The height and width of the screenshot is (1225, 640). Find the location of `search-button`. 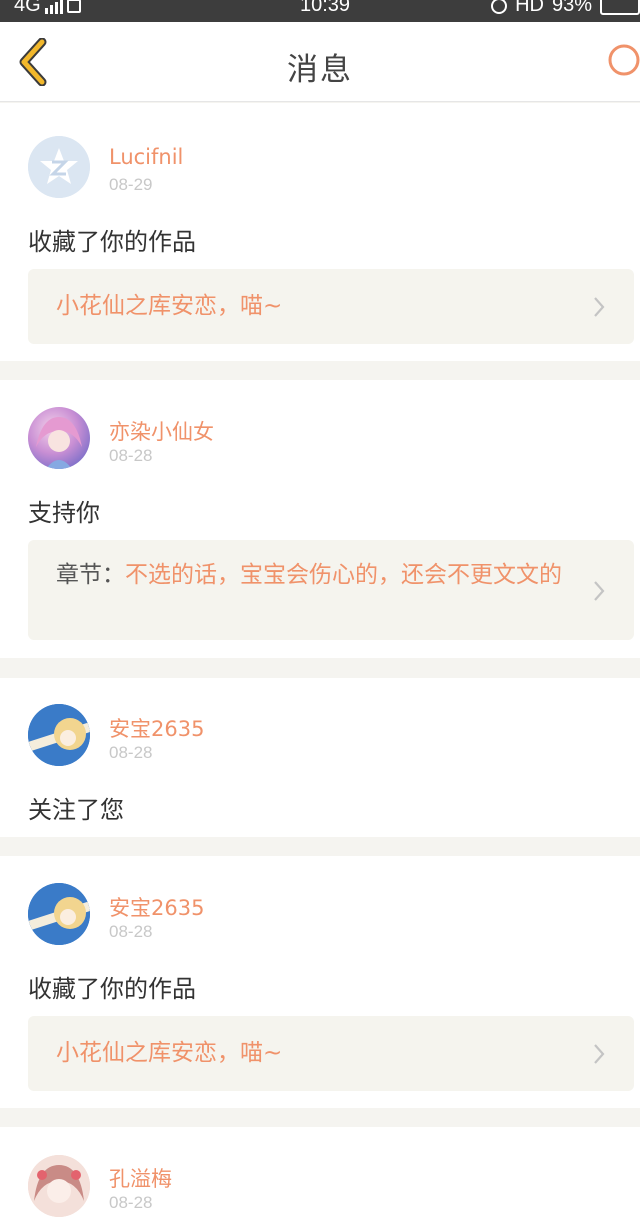

search-button is located at coordinates (622, 60).